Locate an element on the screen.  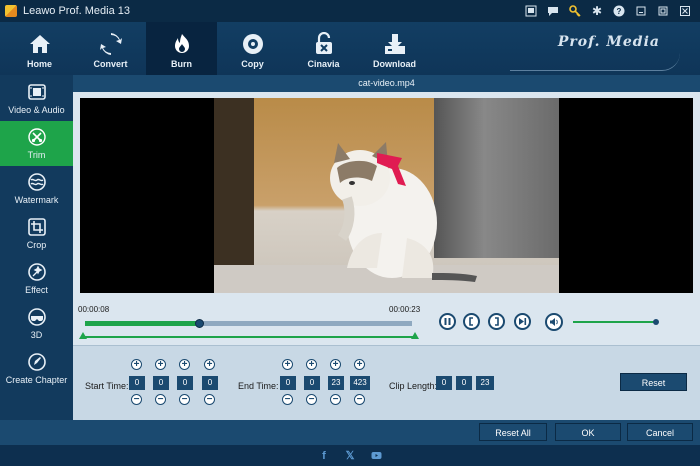
next-frame-button is located at coordinates (522, 321).